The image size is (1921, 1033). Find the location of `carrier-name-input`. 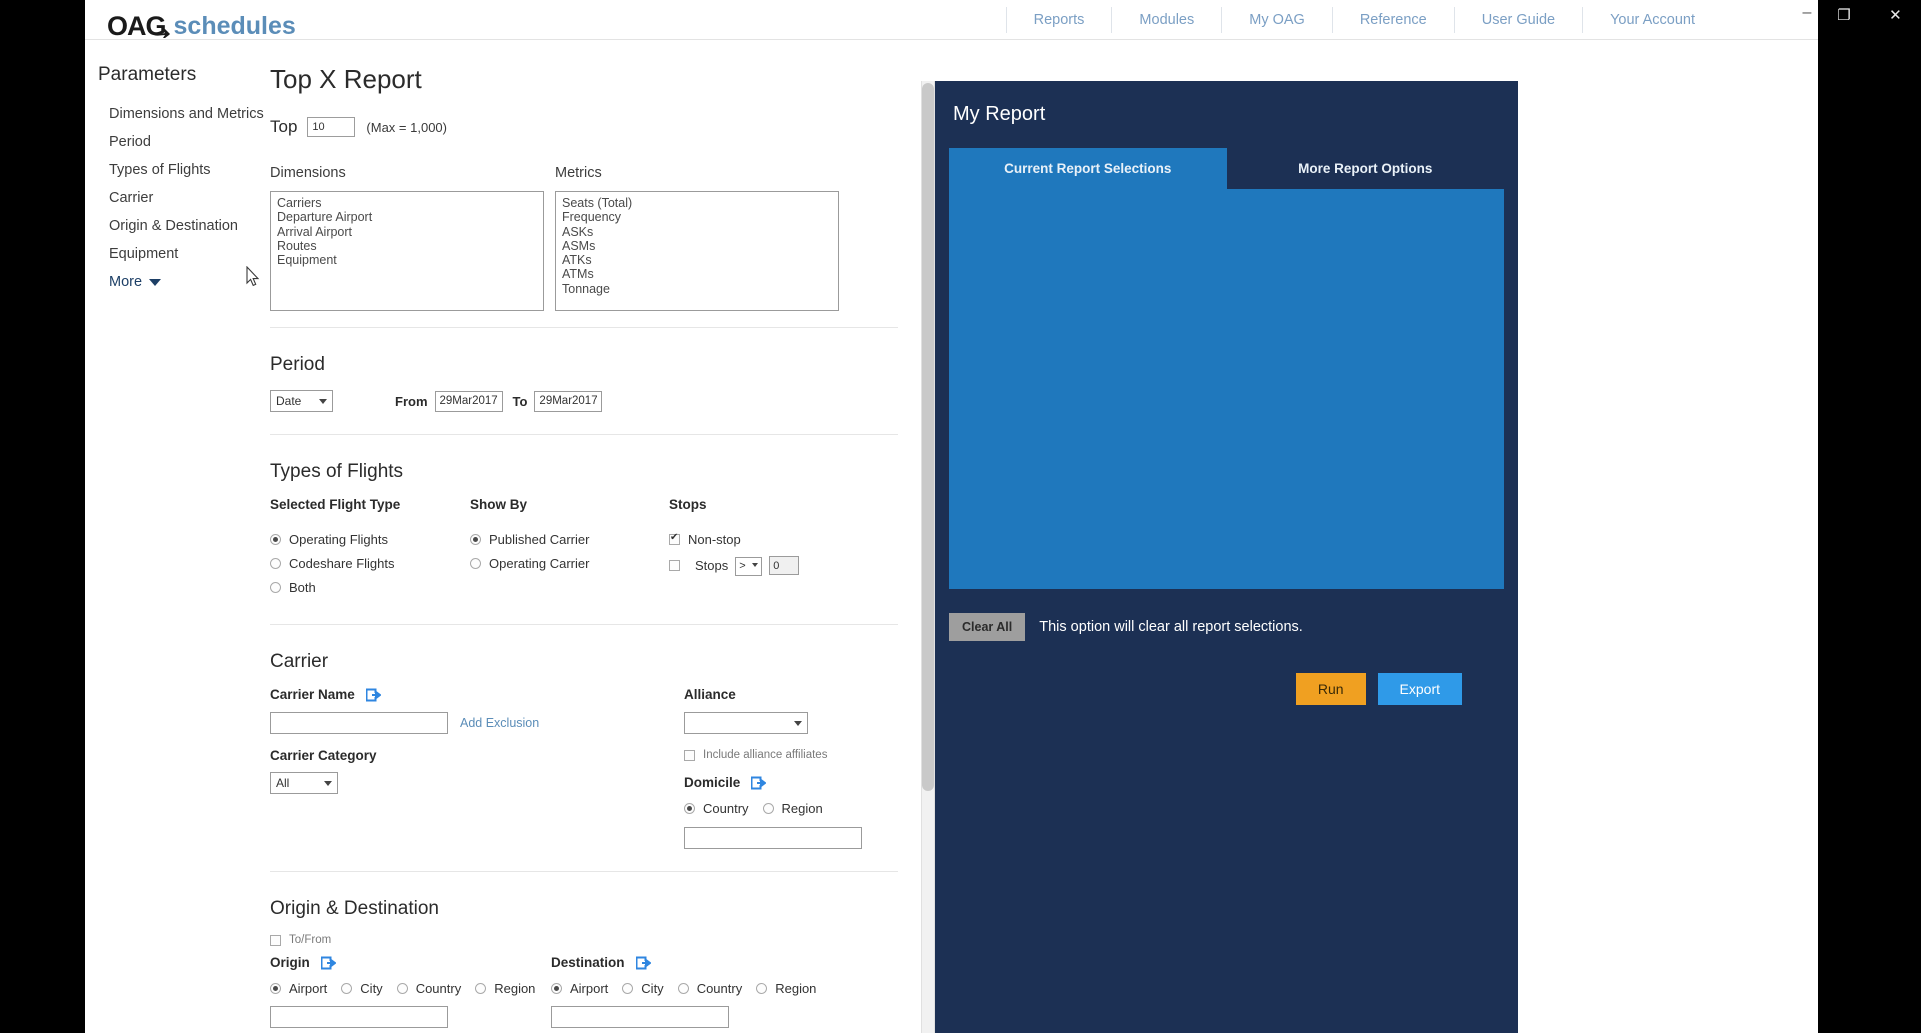

carrier-name-input is located at coordinates (359, 723).